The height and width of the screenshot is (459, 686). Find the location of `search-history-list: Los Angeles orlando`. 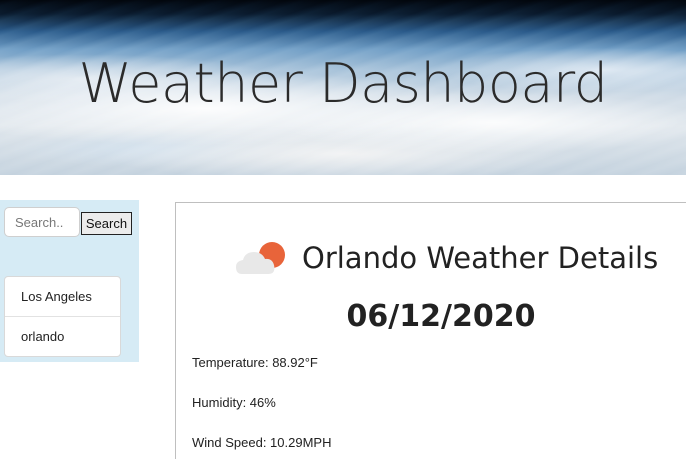

search-history-list: Los Angeles orlando is located at coordinates (62, 316).